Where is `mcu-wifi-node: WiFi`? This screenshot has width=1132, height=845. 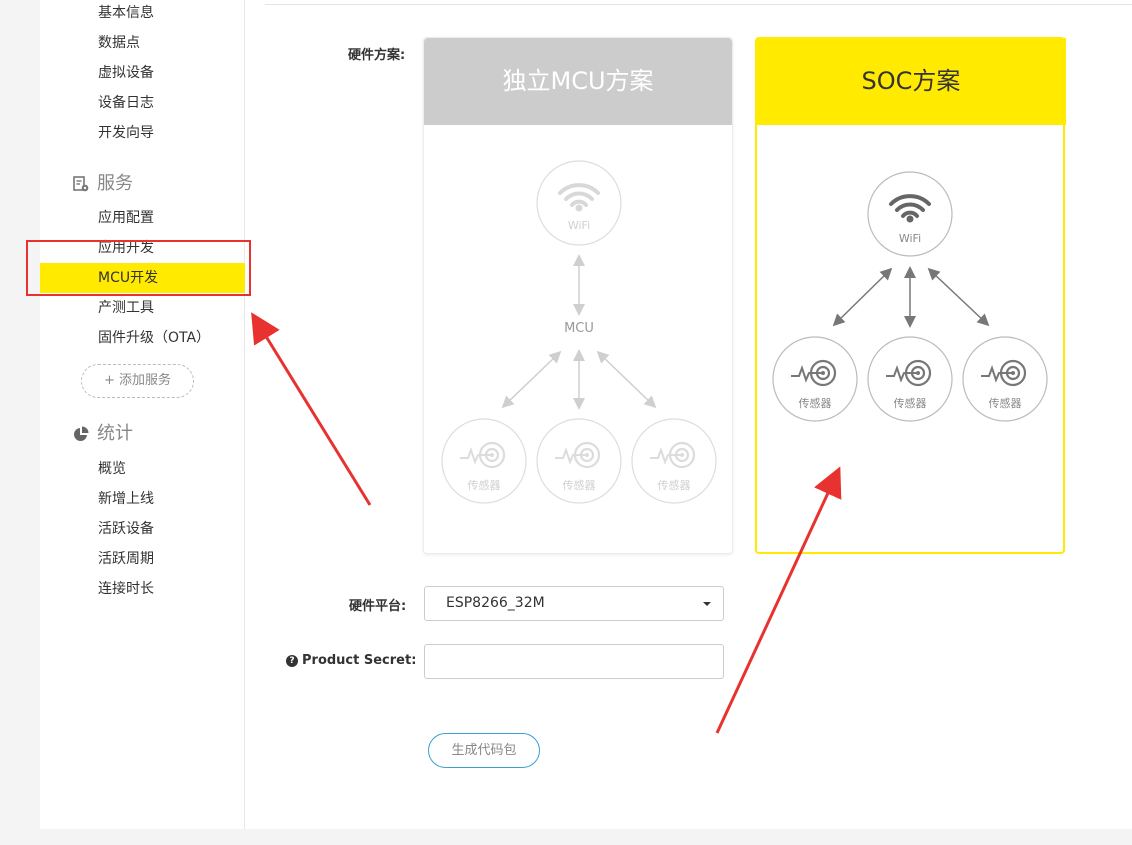
mcu-wifi-node: WiFi is located at coordinates (579, 203).